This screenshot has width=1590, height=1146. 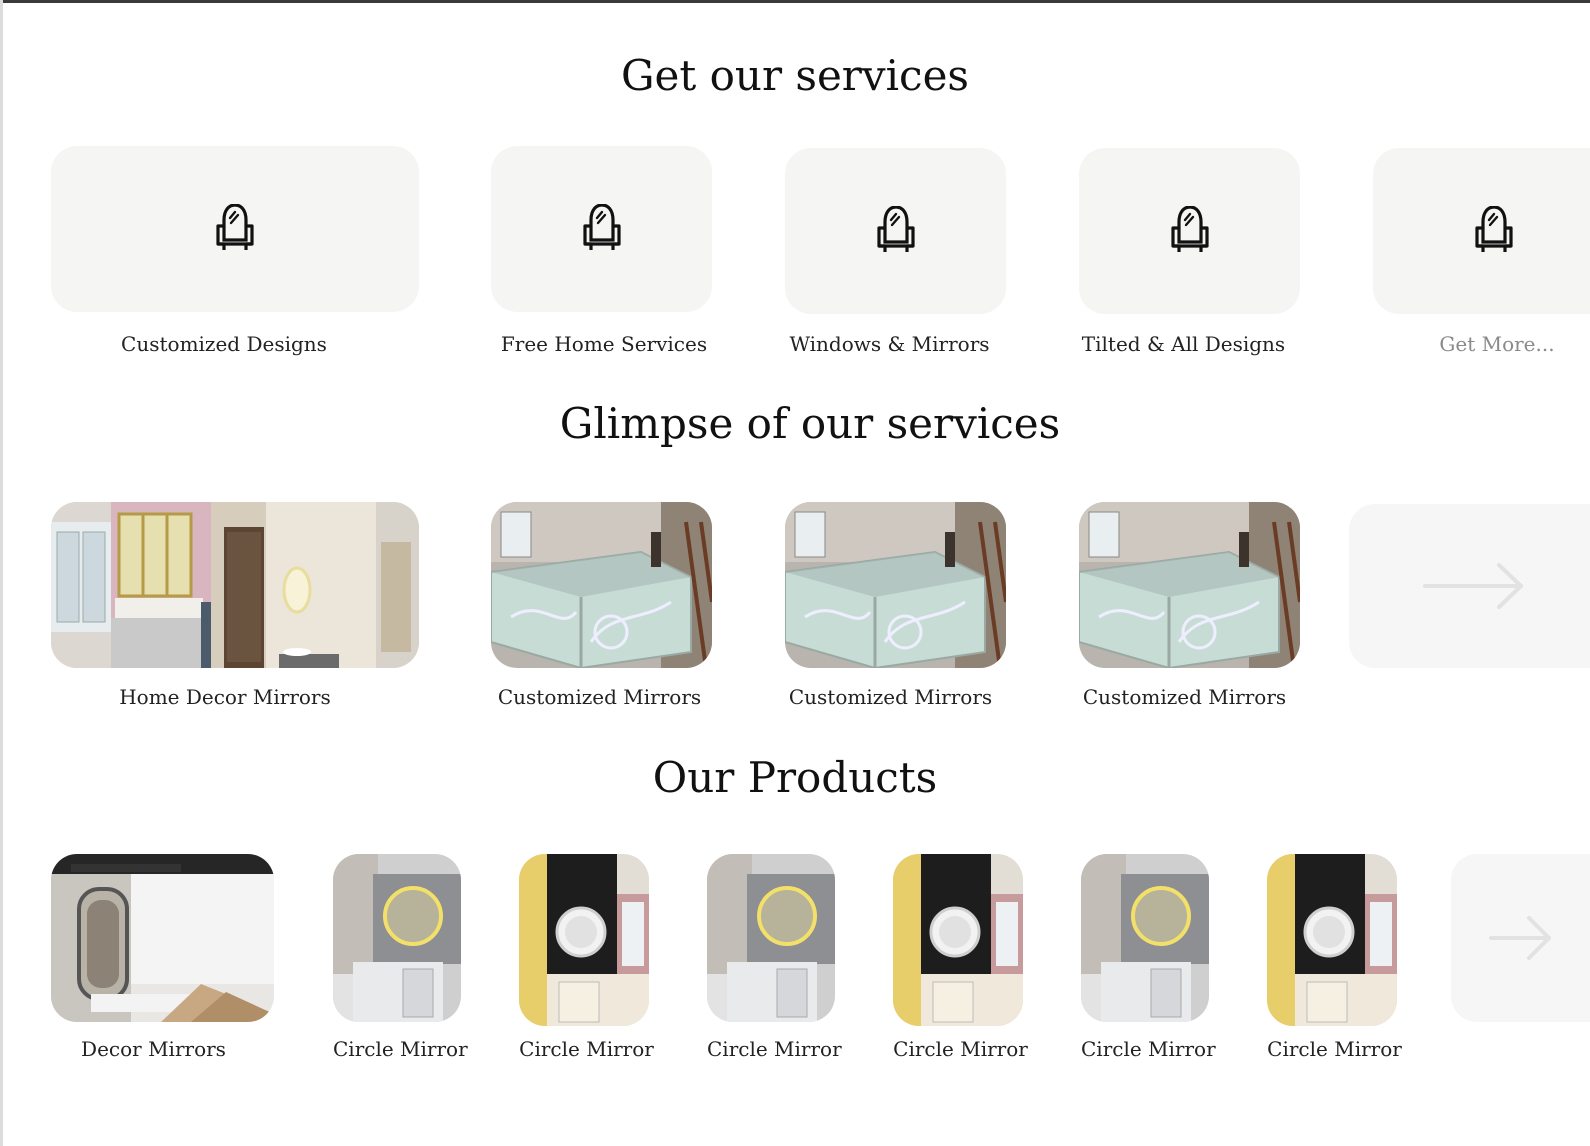 I want to click on service-label: Free Home Services, so click(x=604, y=344).